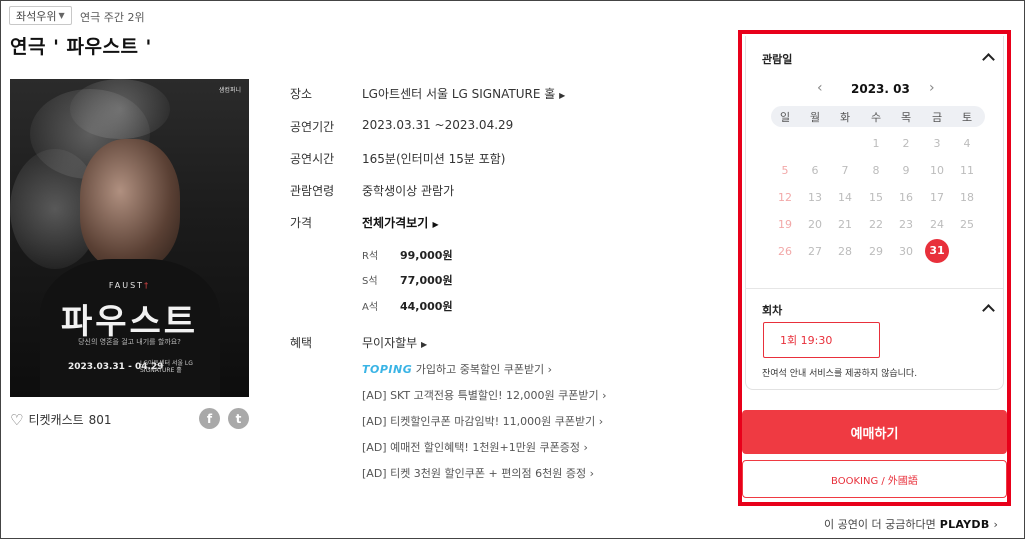  Describe the element at coordinates (312, 159) in the screenshot. I see `runtime-label: 공연시간` at that location.